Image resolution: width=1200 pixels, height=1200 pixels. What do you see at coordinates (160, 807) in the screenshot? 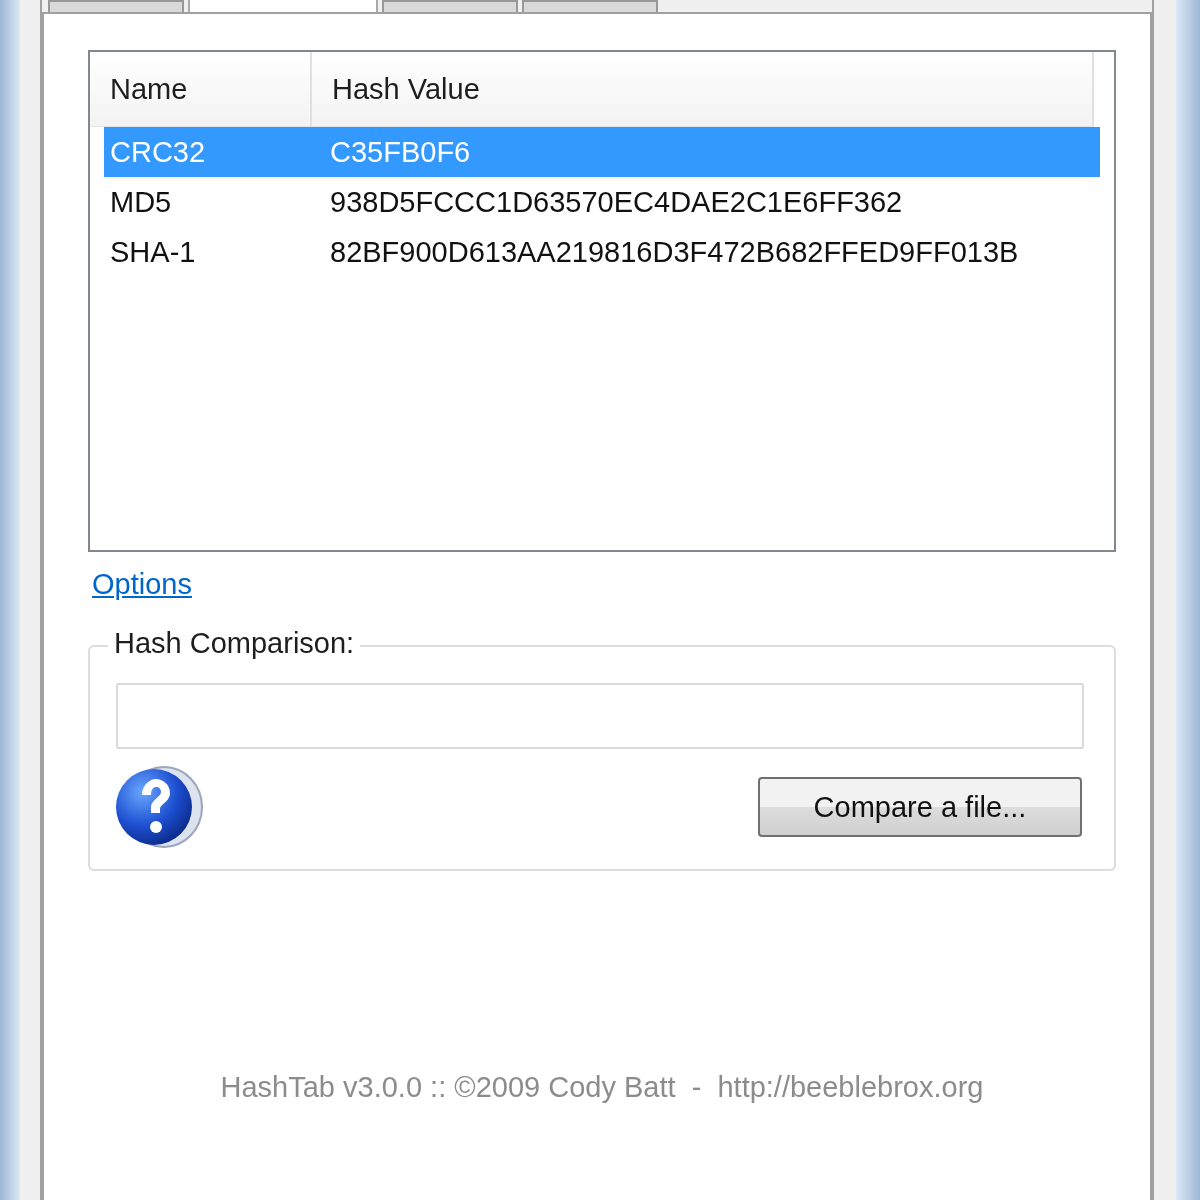
I see `help-icon` at bounding box center [160, 807].